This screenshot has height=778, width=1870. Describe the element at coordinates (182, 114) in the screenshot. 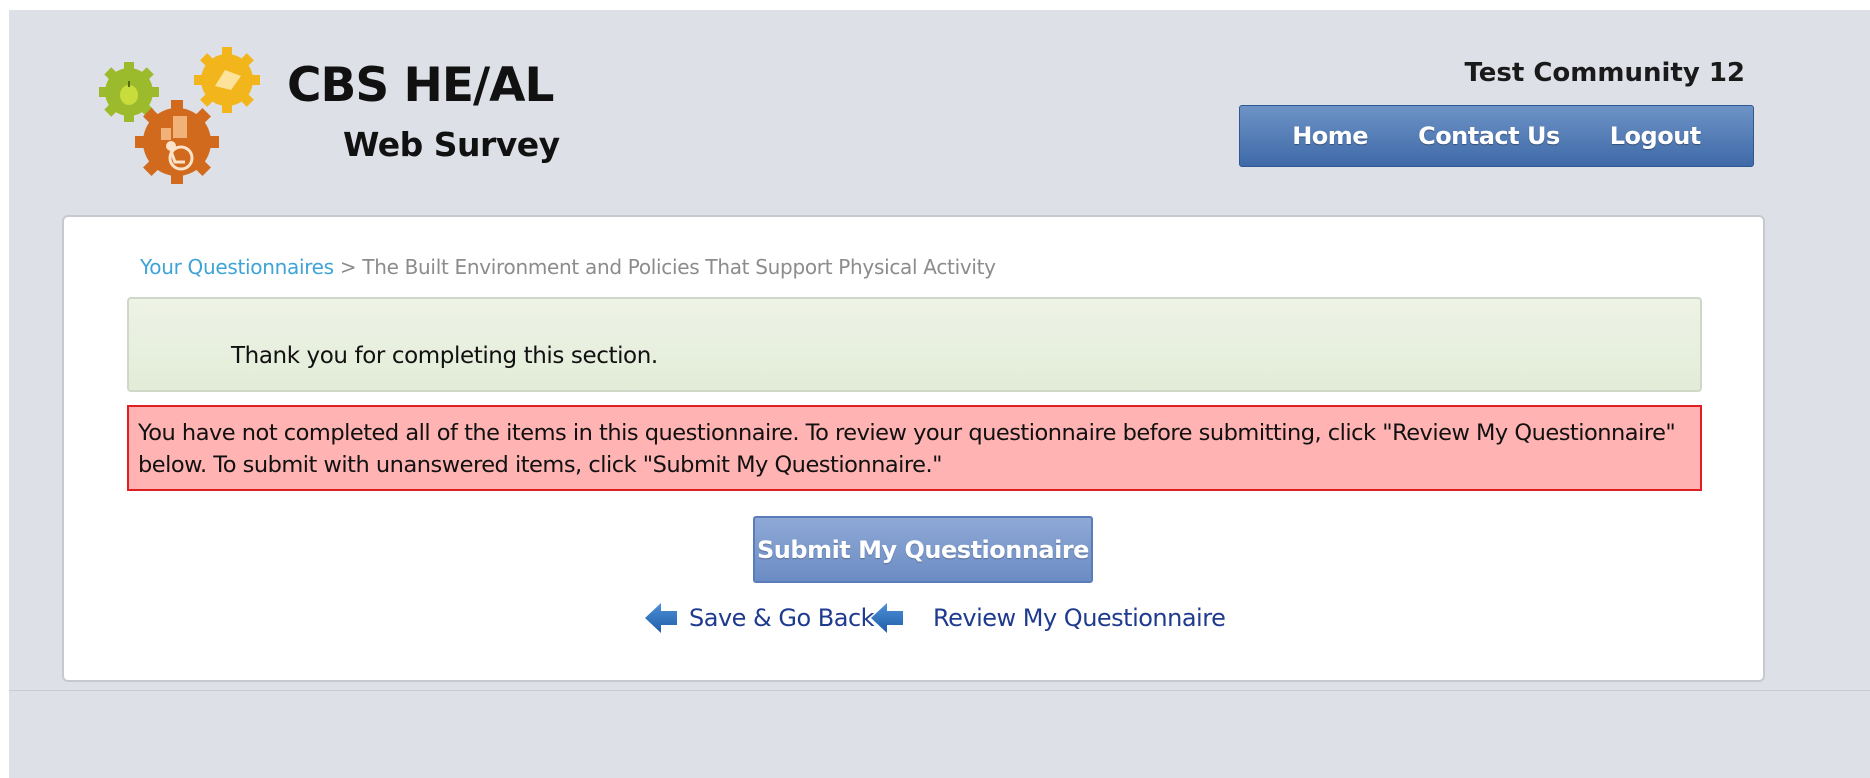

I see `logo-icon` at that location.